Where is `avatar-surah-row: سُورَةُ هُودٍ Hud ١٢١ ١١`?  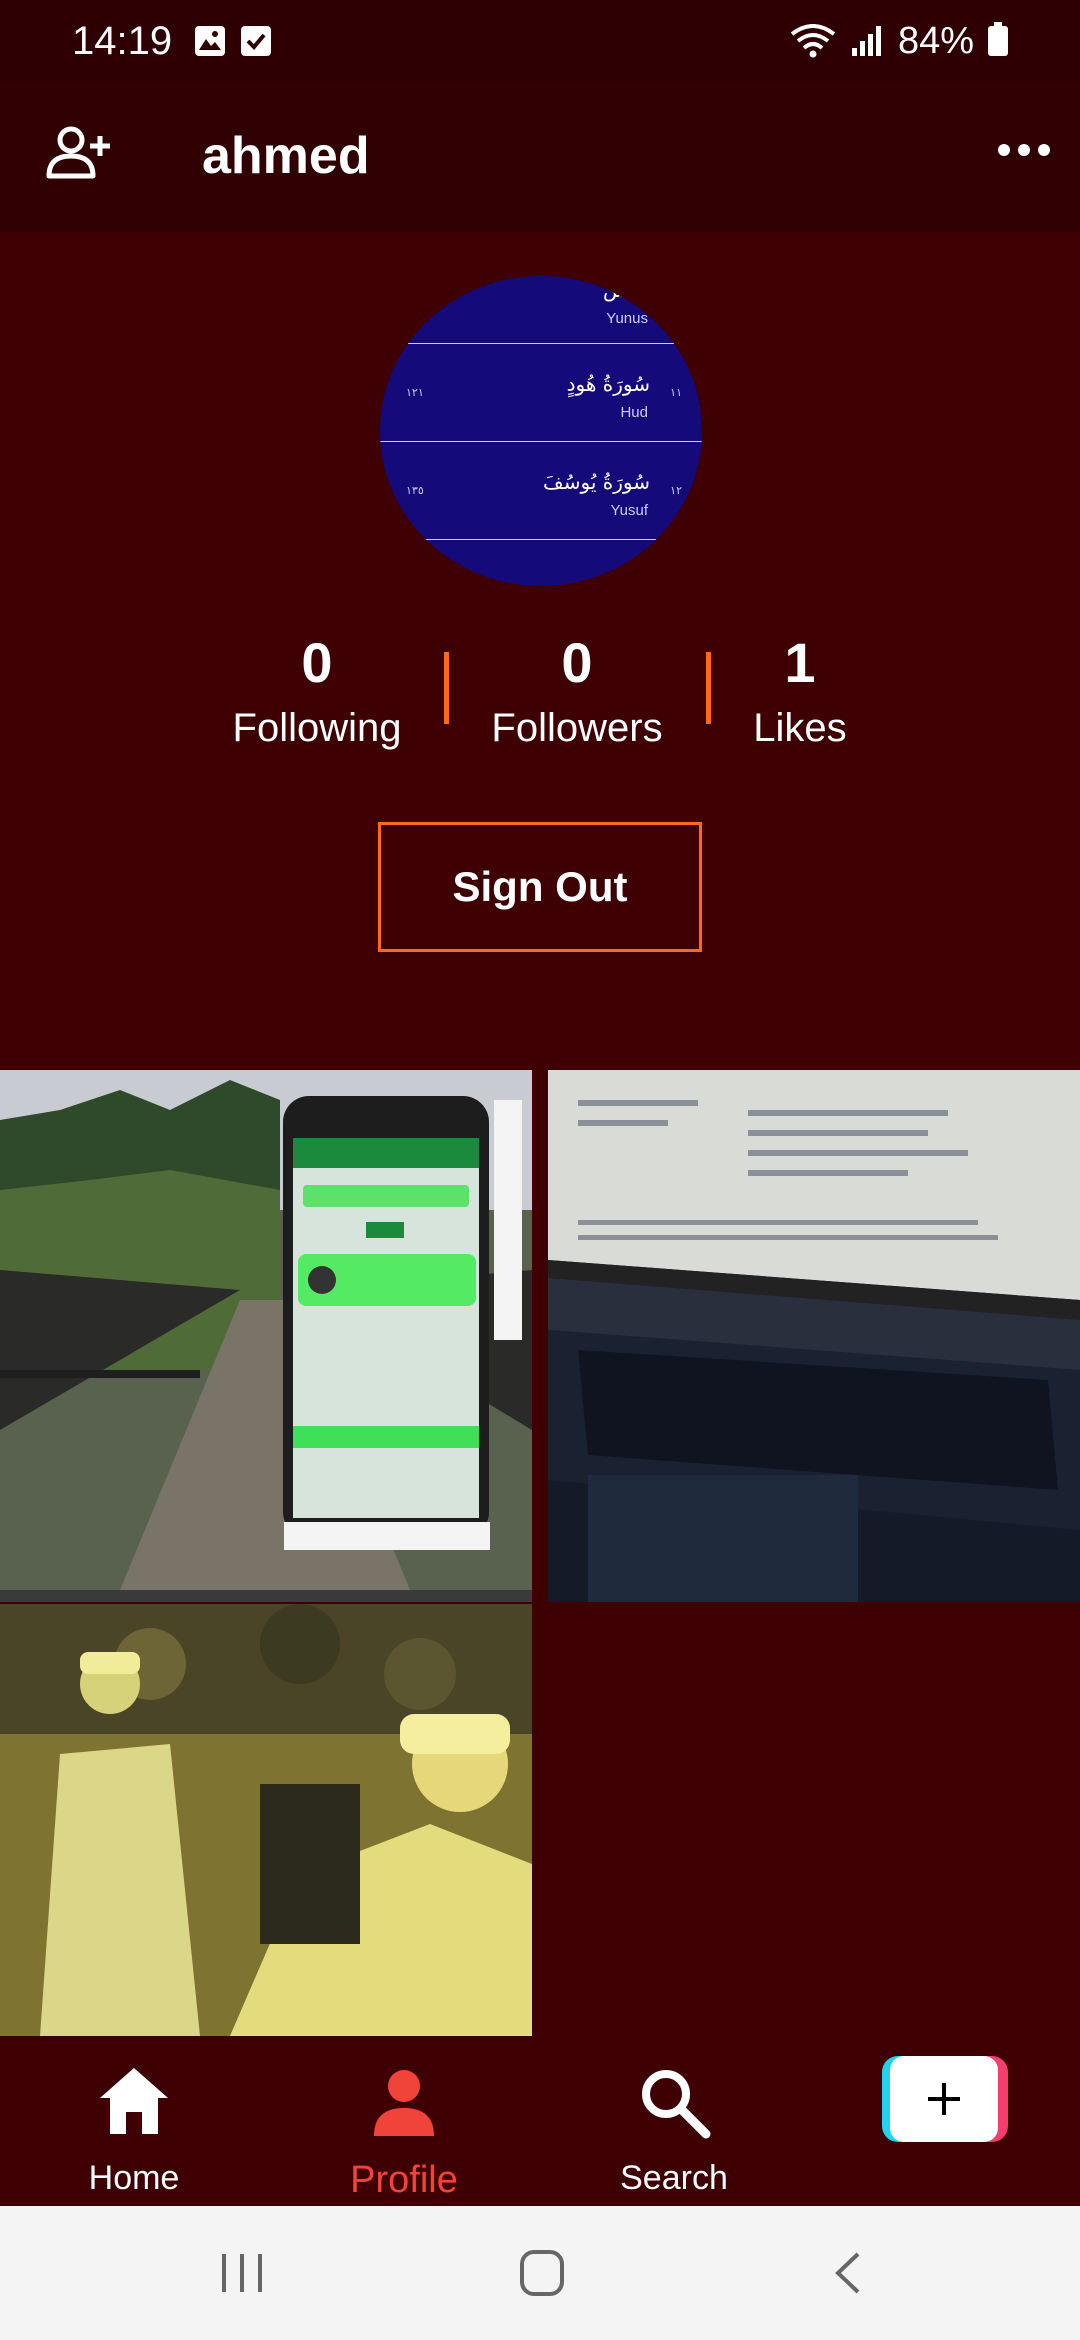
avatar-surah-row: سُورَةُ هُودٍ Hud ١٢١ ١١ is located at coordinates (541, 393).